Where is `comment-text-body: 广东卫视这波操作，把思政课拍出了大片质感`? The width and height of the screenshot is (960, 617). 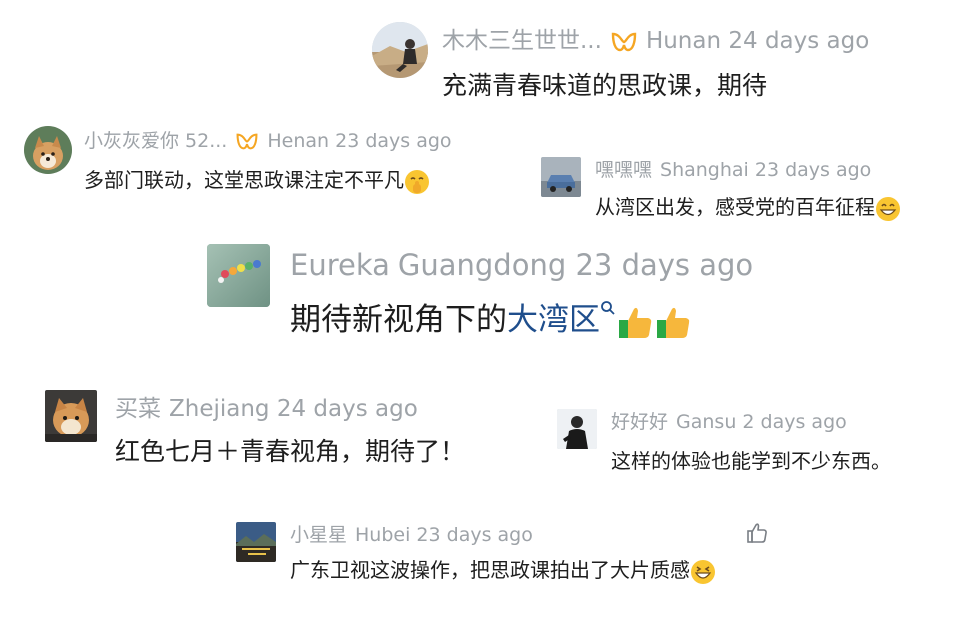
comment-text-body: 广东卫视这波操作，把思政课拍出了大片质感 is located at coordinates (490, 570).